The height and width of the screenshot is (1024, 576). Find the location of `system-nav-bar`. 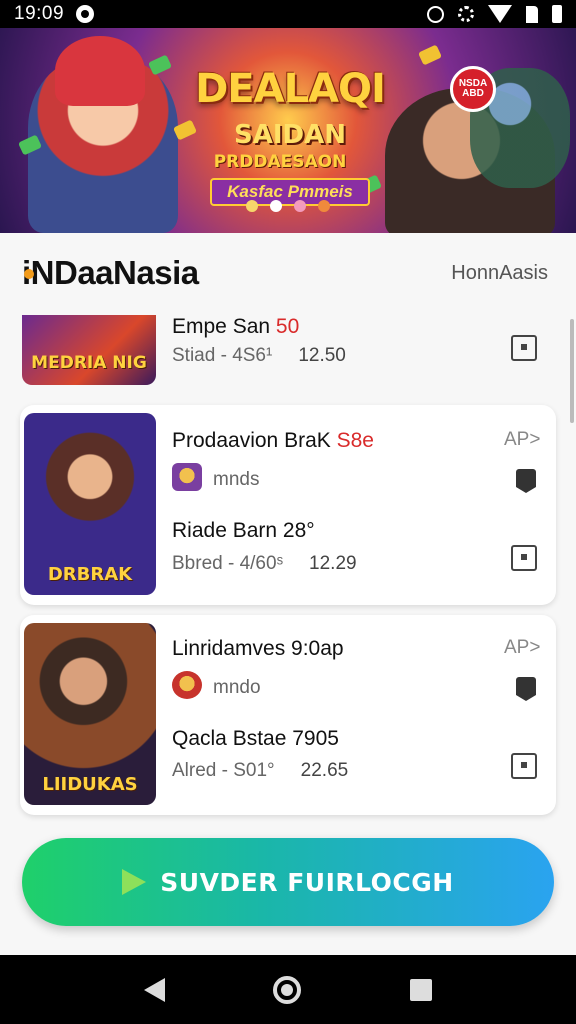

system-nav-bar is located at coordinates (288, 989).